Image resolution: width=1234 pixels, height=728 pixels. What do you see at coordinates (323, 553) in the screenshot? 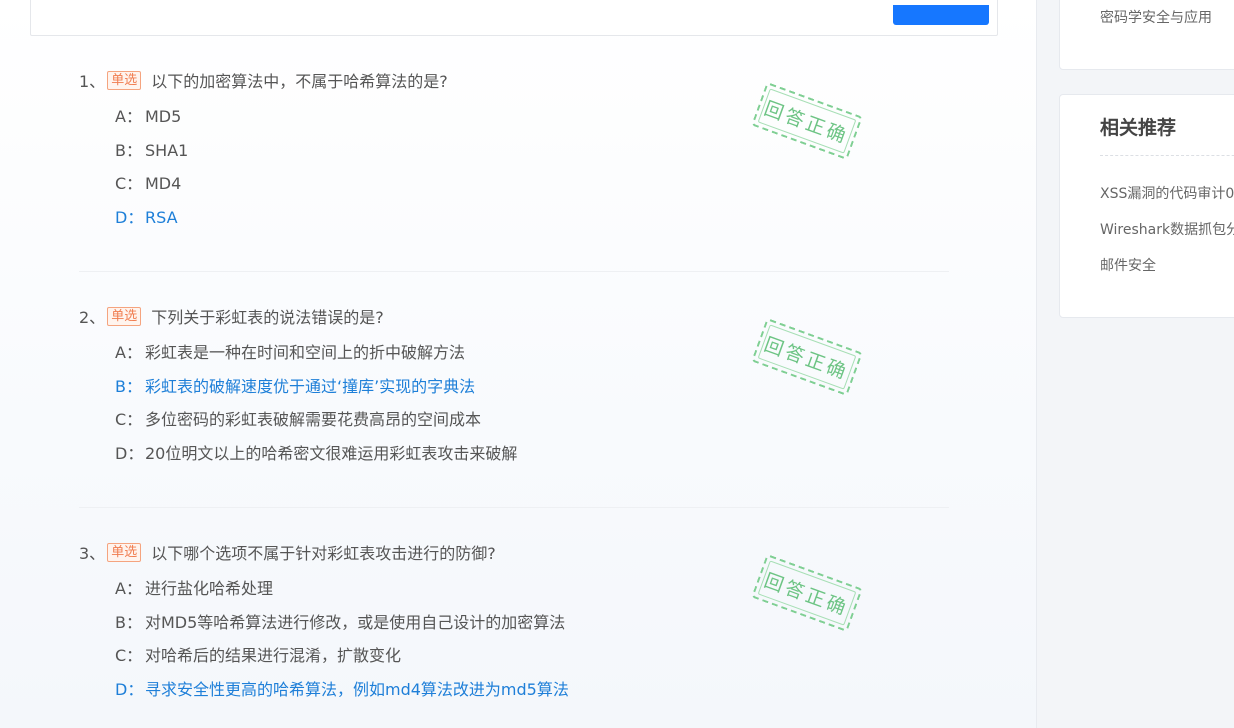
I see `question-text: 以下哪个选项不属于针对彩虹表攻击进行的防御?` at bounding box center [323, 553].